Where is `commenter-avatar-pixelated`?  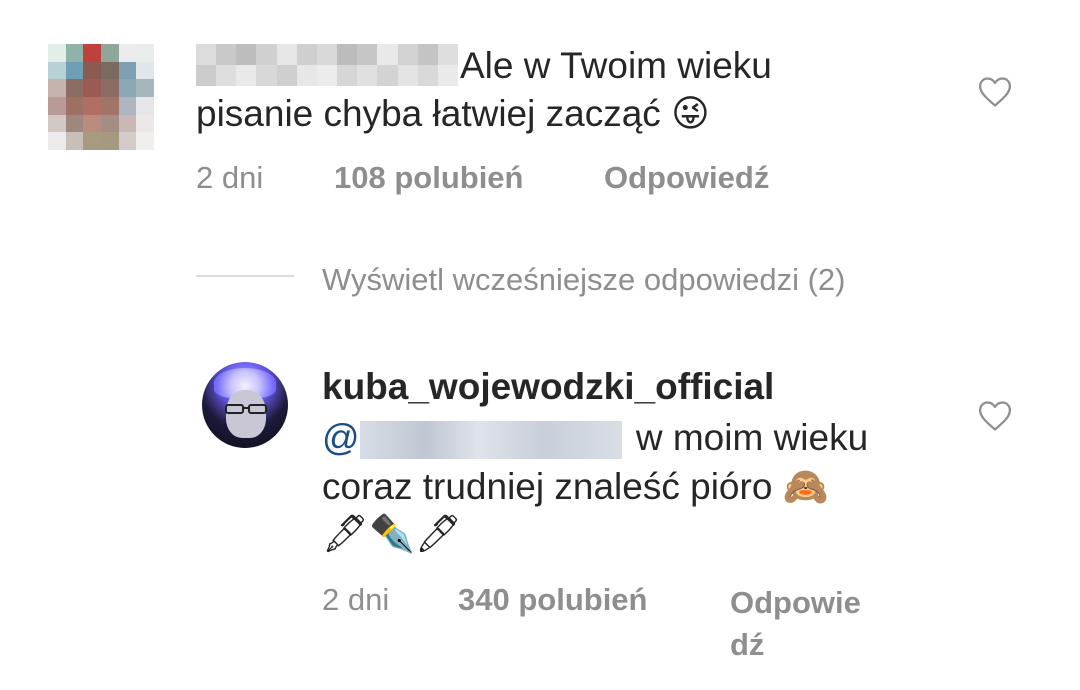 commenter-avatar-pixelated is located at coordinates (101, 97).